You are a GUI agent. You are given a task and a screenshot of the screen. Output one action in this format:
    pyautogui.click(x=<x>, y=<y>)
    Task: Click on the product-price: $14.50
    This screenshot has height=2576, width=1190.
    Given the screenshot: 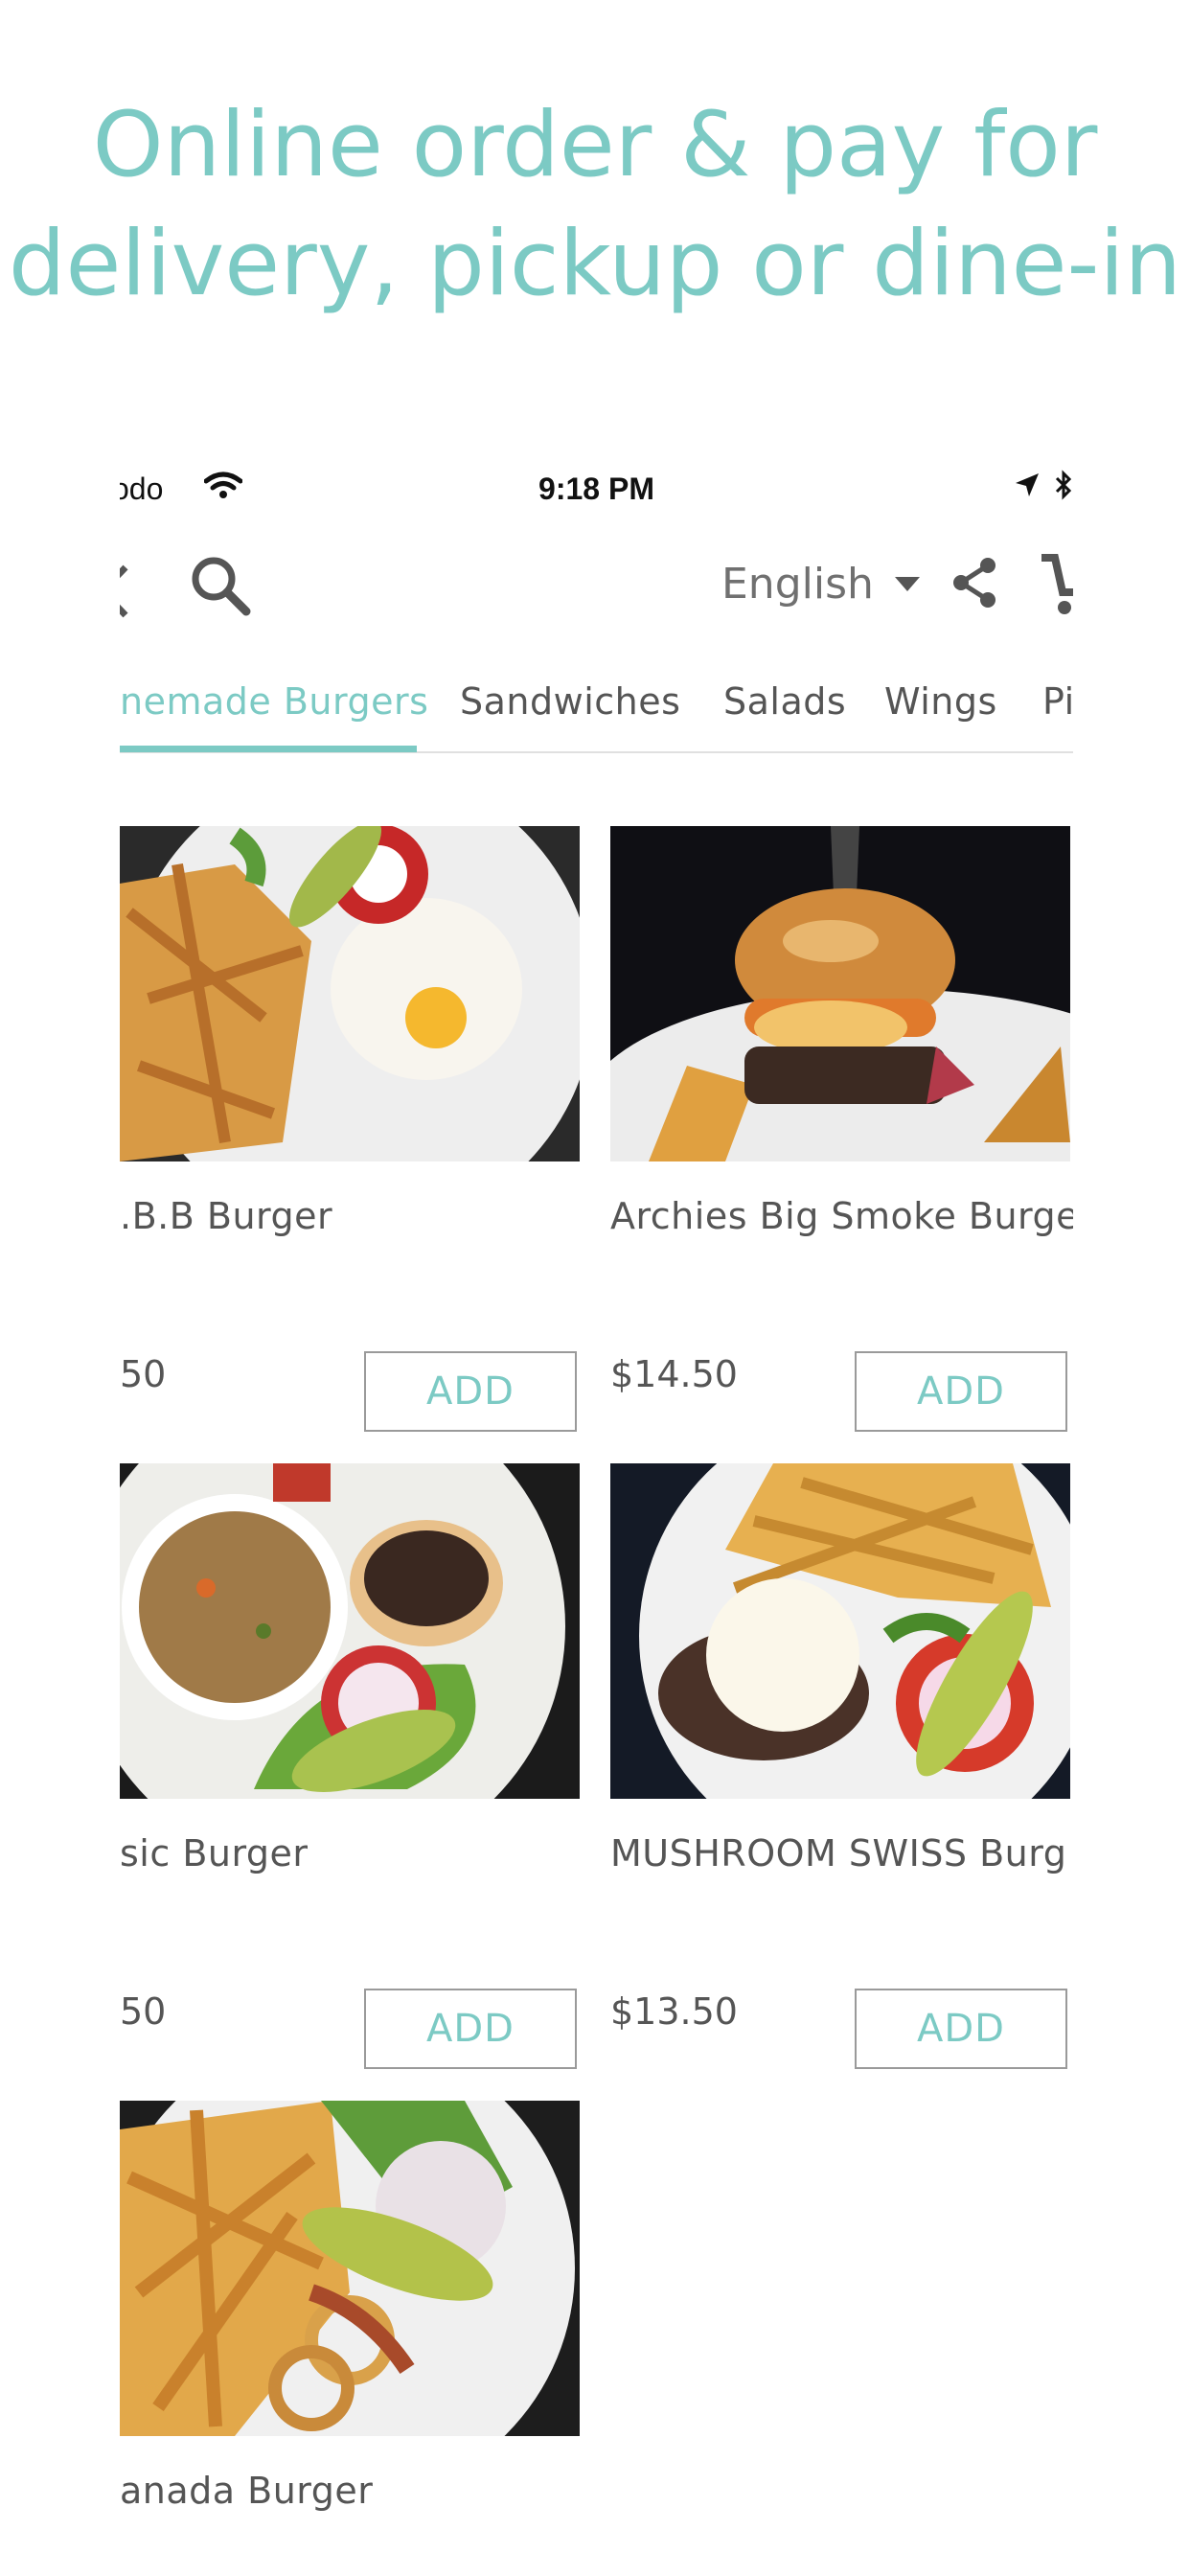 What is the action you would take?
    pyautogui.click(x=674, y=1374)
    